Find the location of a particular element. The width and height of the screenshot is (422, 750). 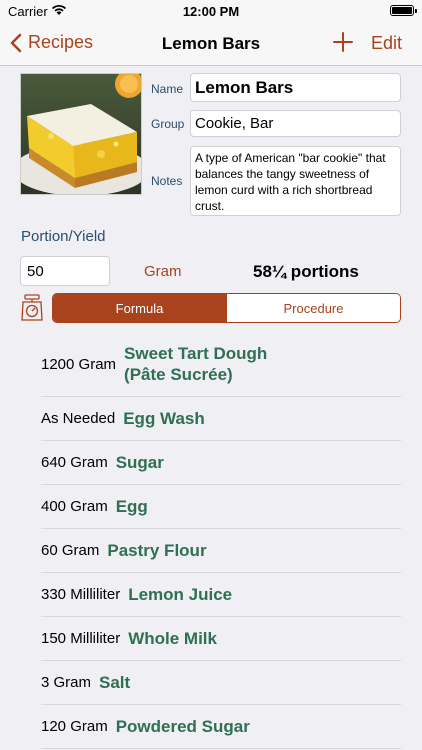

ingredient-quantity: 3 Gram is located at coordinates (66, 682).